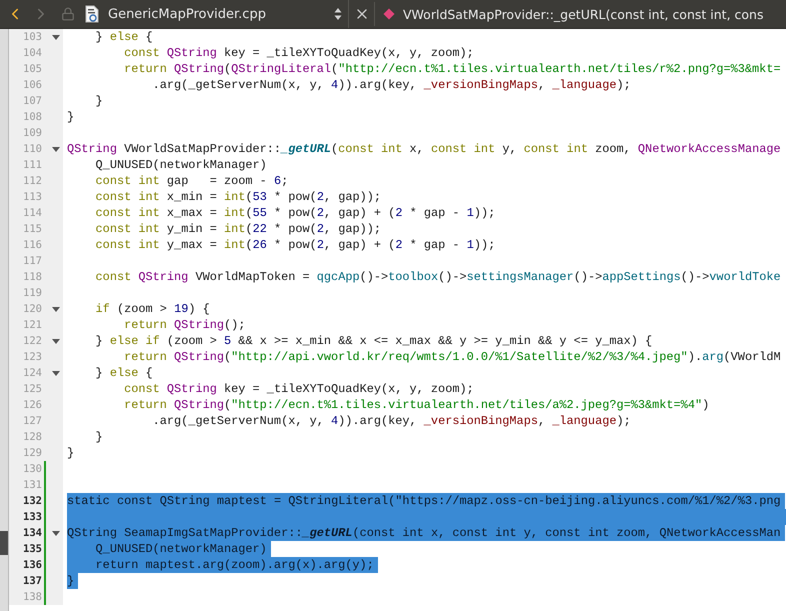 The width and height of the screenshot is (786, 611). I want to click on code-line: QString VWorldSatMapProvider::_getURL(const int x, const int y, const int zoom, QNetworkAccessManage, so click(424, 149).